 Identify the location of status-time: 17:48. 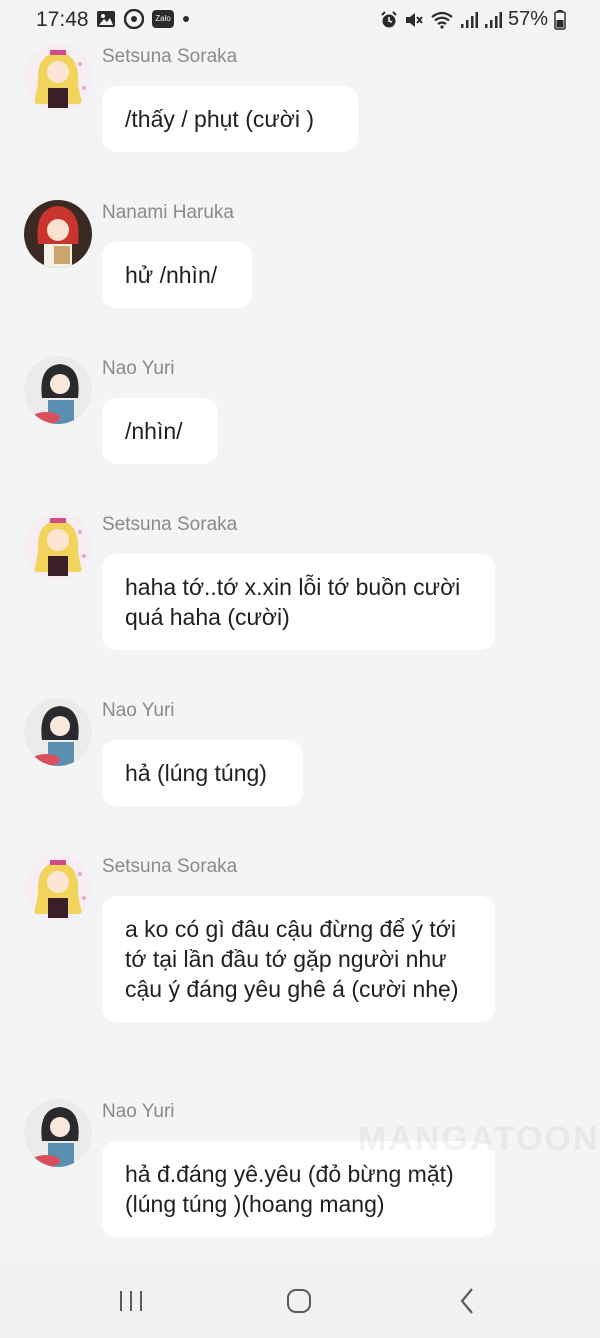
(62, 19).